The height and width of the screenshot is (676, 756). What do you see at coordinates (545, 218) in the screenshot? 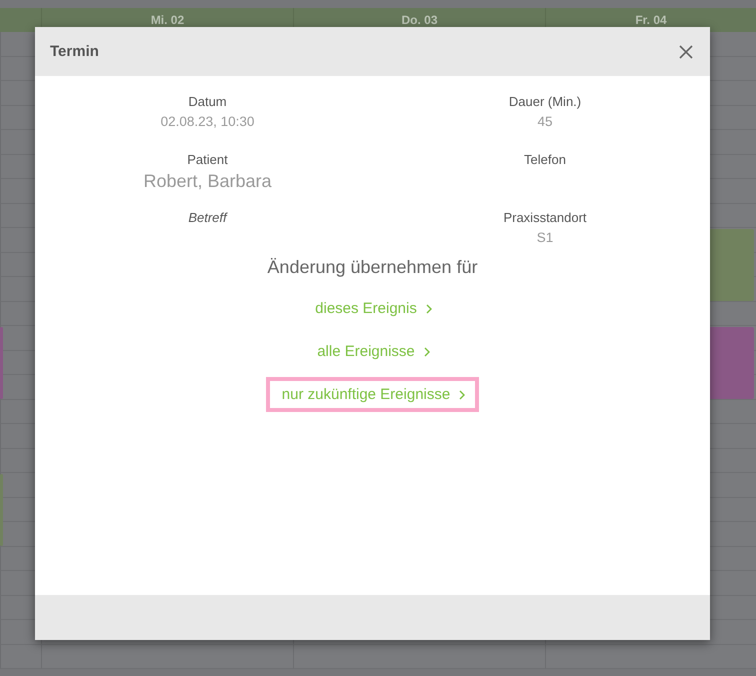
I see `field-label: Praxisstandort` at bounding box center [545, 218].